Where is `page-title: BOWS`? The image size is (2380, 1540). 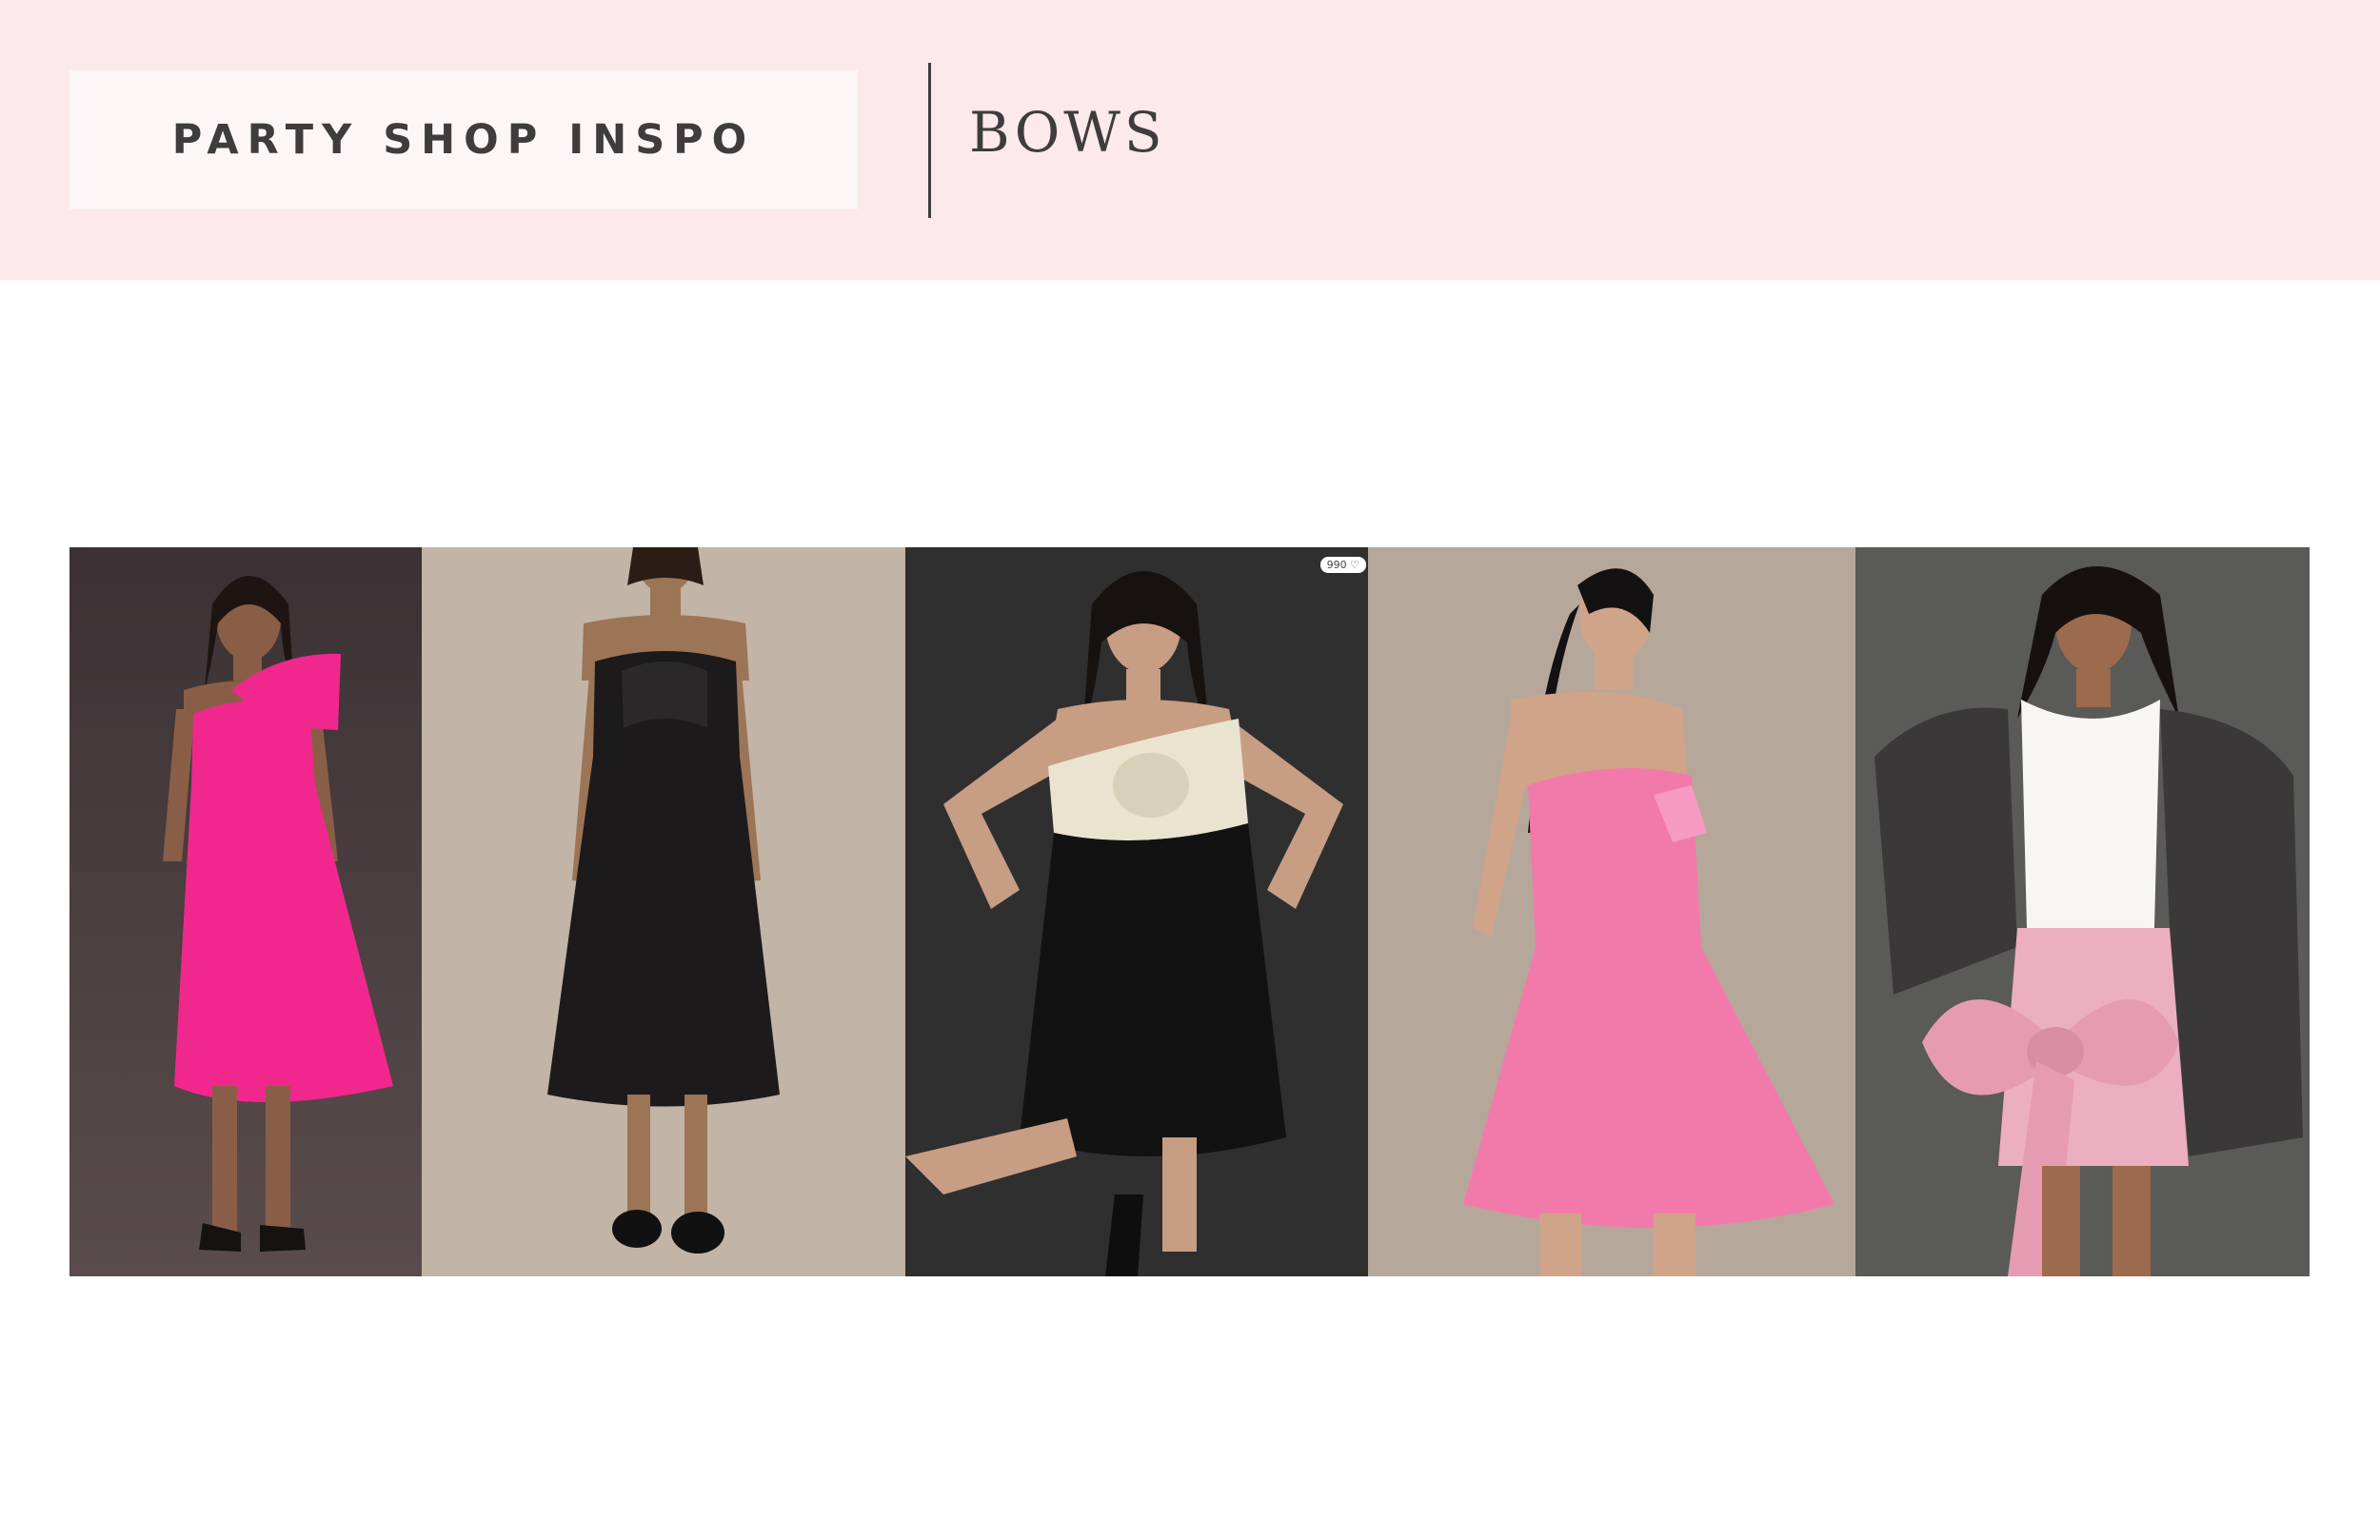 page-title: BOWS is located at coordinates (1067, 132).